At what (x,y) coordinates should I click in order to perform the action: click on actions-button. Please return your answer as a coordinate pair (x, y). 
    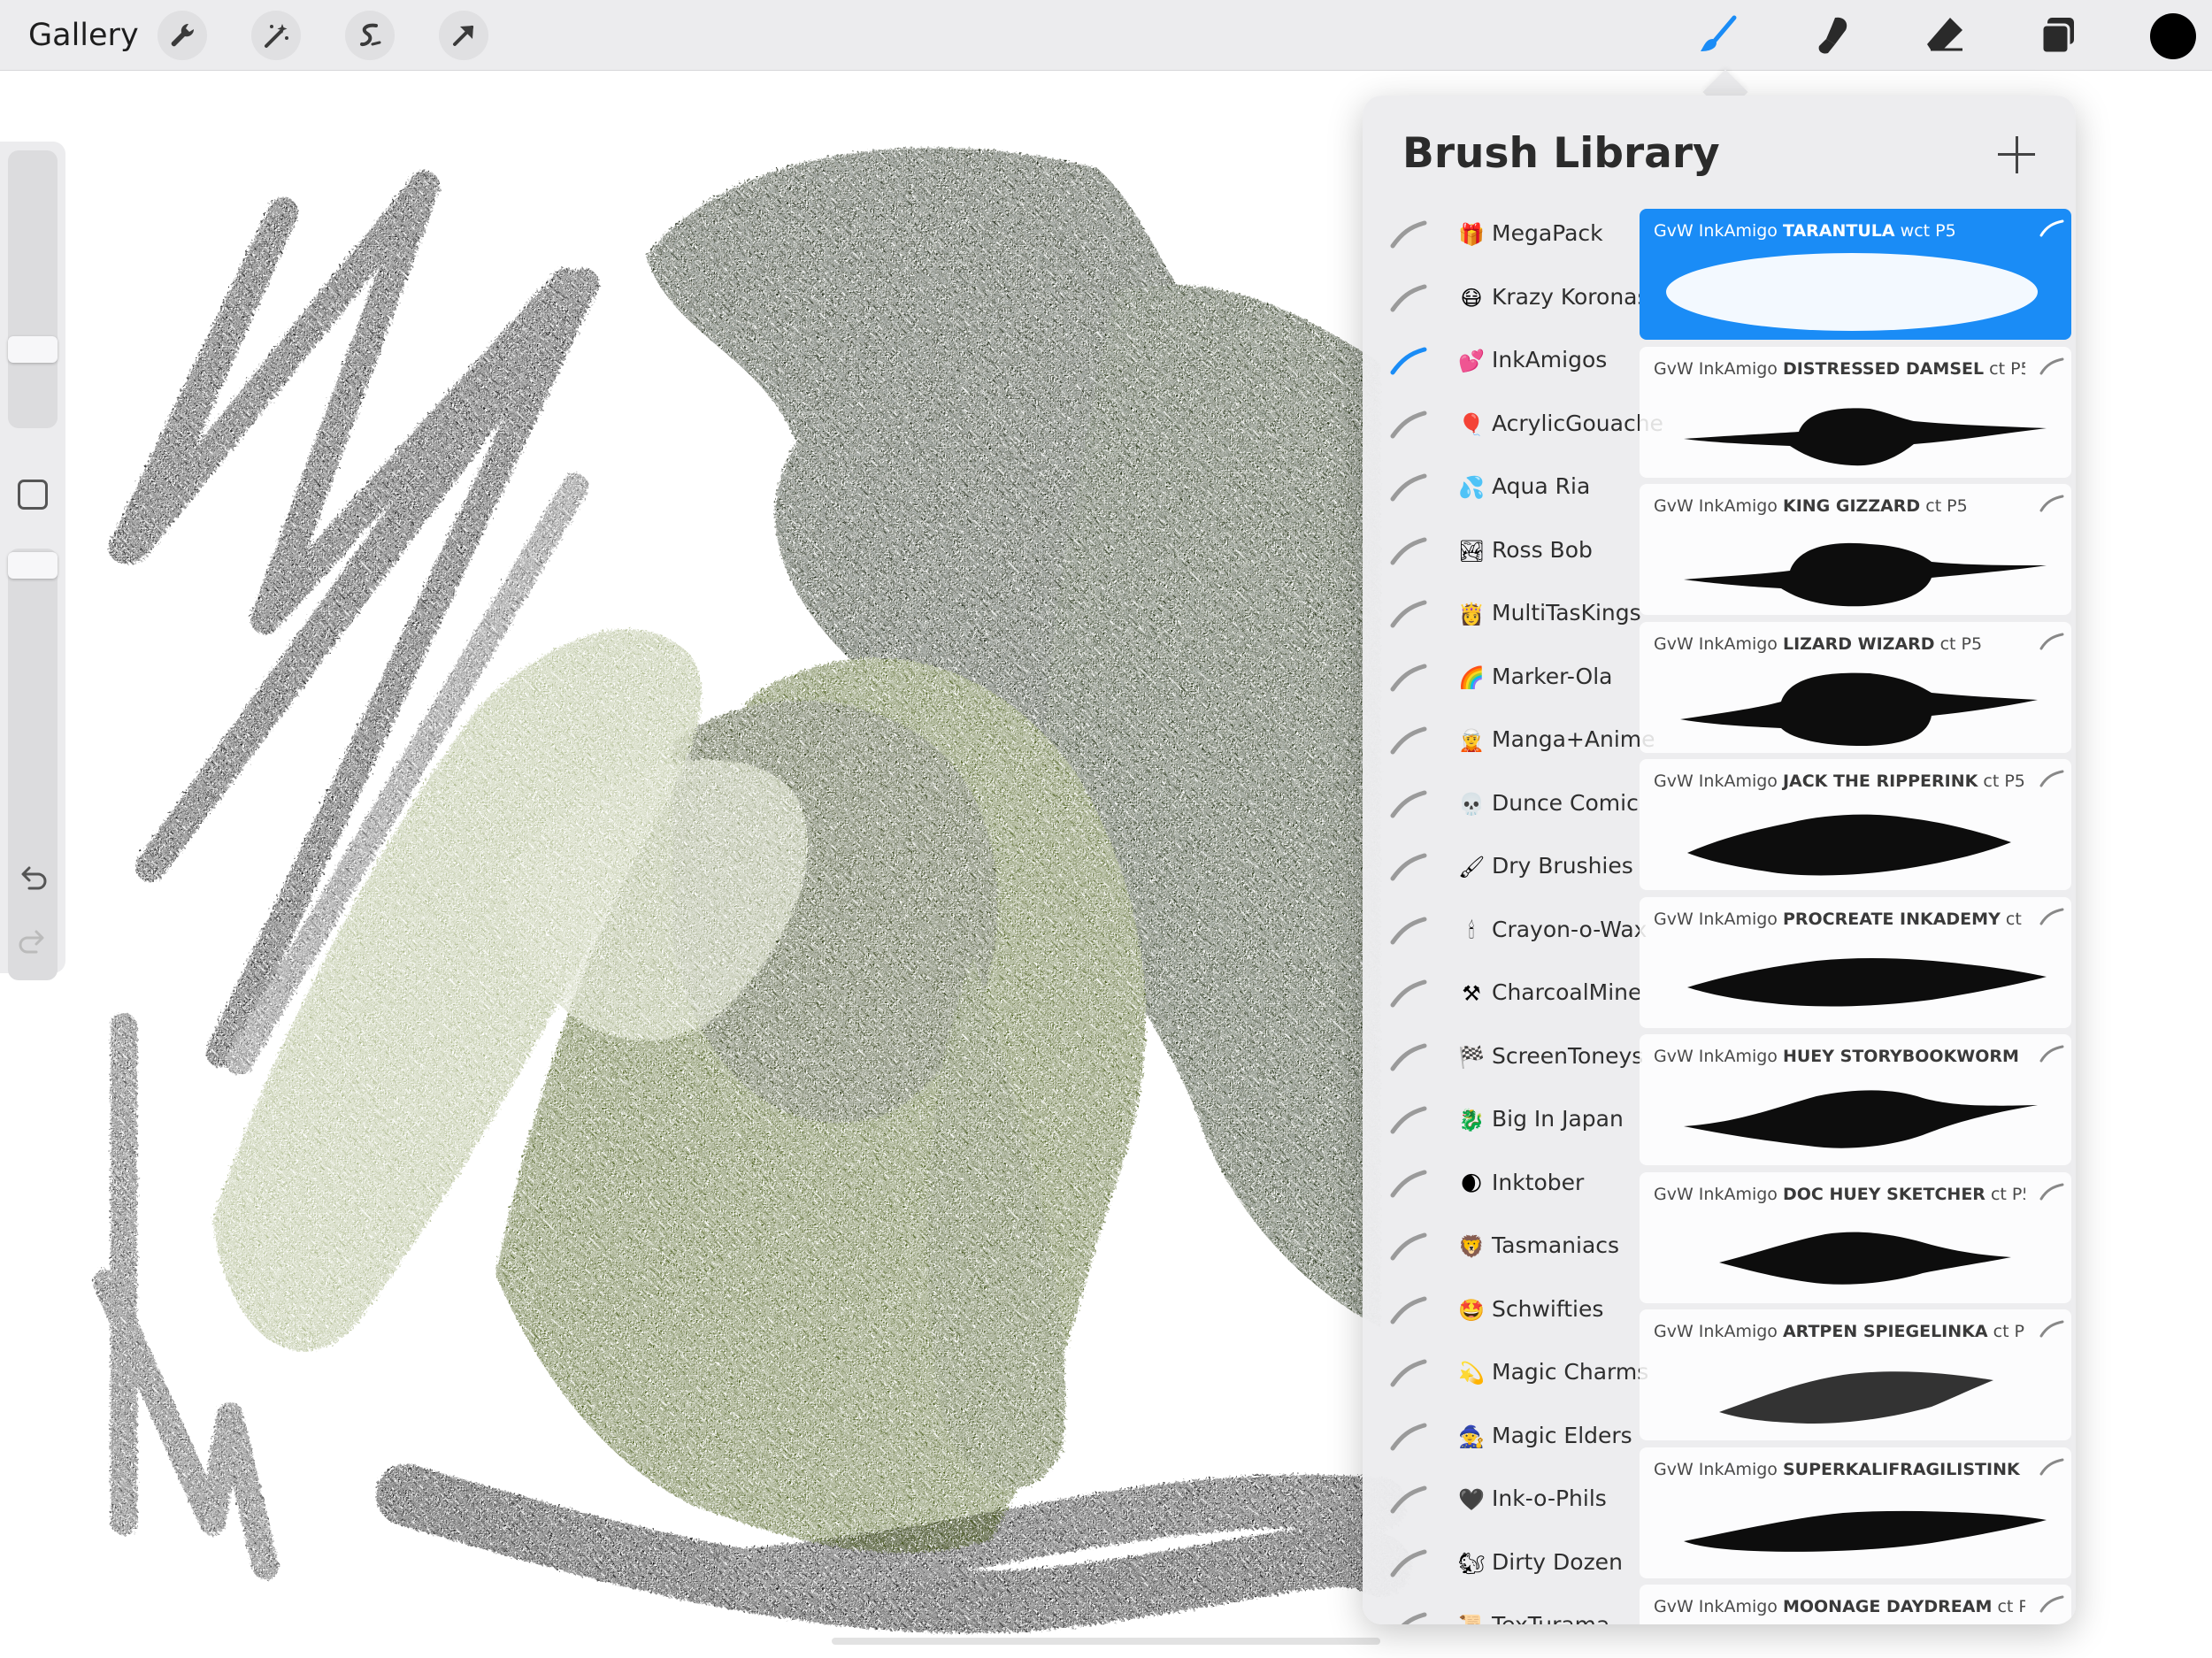
    Looking at the image, I should click on (182, 35).